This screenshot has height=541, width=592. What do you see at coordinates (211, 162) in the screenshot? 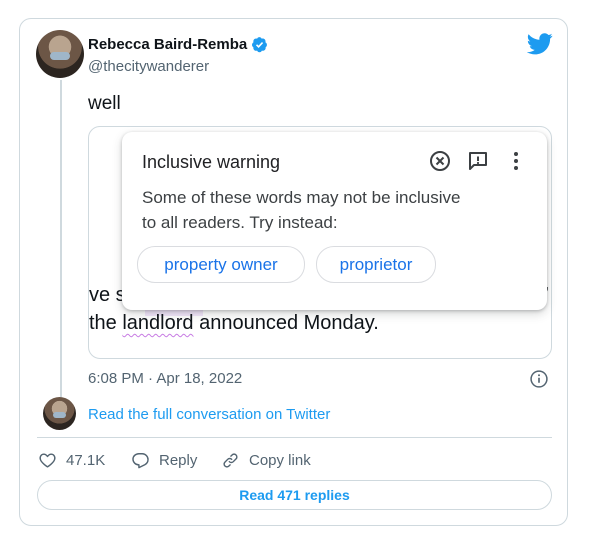
I see `popup-title: Inclusive warning` at bounding box center [211, 162].